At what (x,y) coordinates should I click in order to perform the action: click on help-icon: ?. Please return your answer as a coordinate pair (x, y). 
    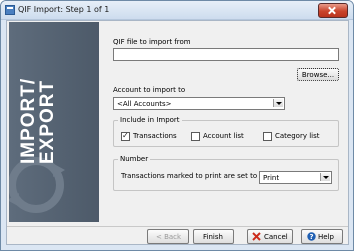
    Looking at the image, I should click on (311, 236).